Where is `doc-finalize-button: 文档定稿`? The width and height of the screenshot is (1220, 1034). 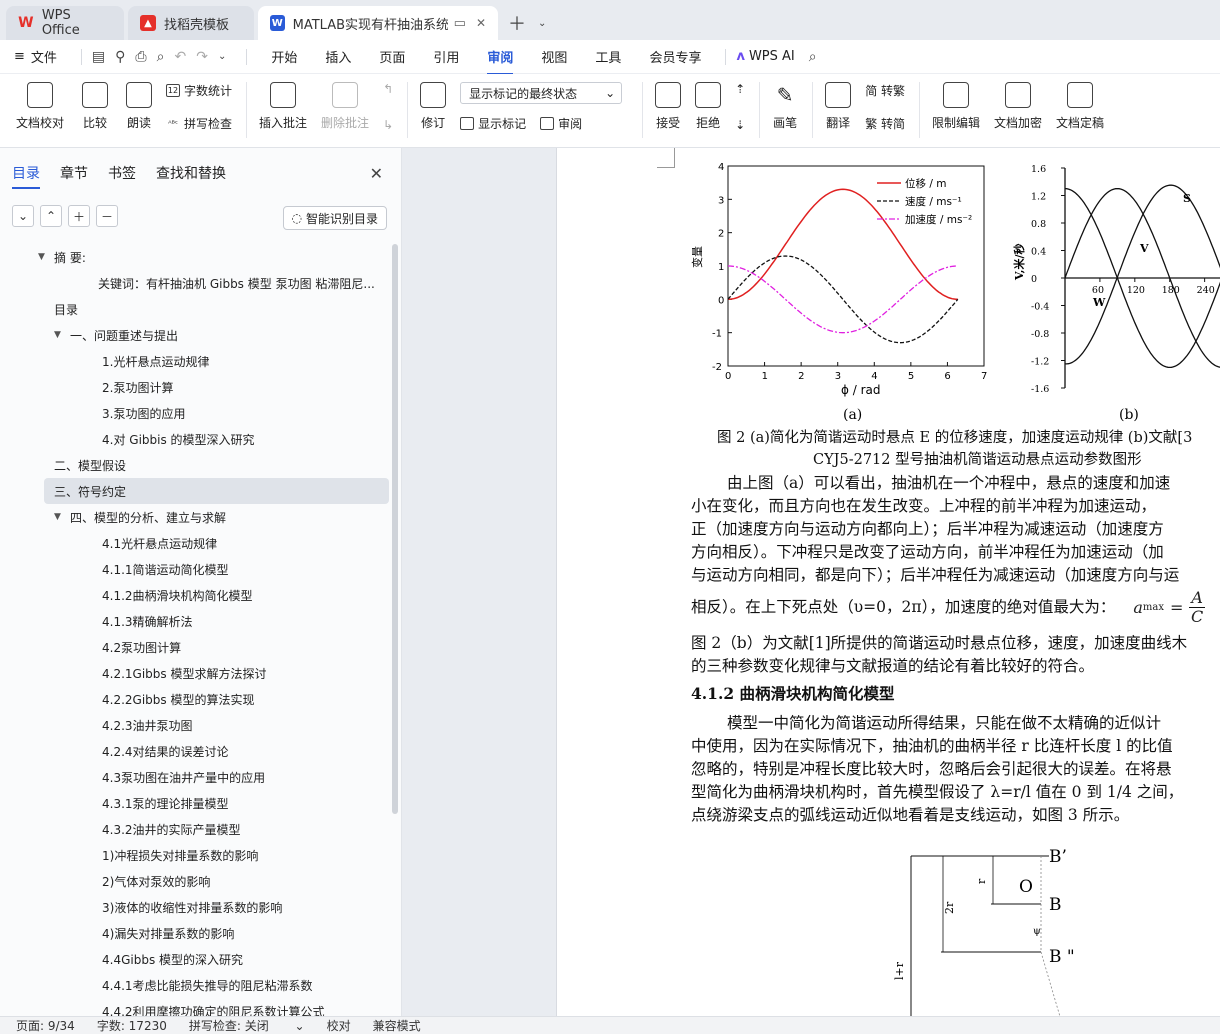 doc-finalize-button: 文档定稿 is located at coordinates (1080, 106).